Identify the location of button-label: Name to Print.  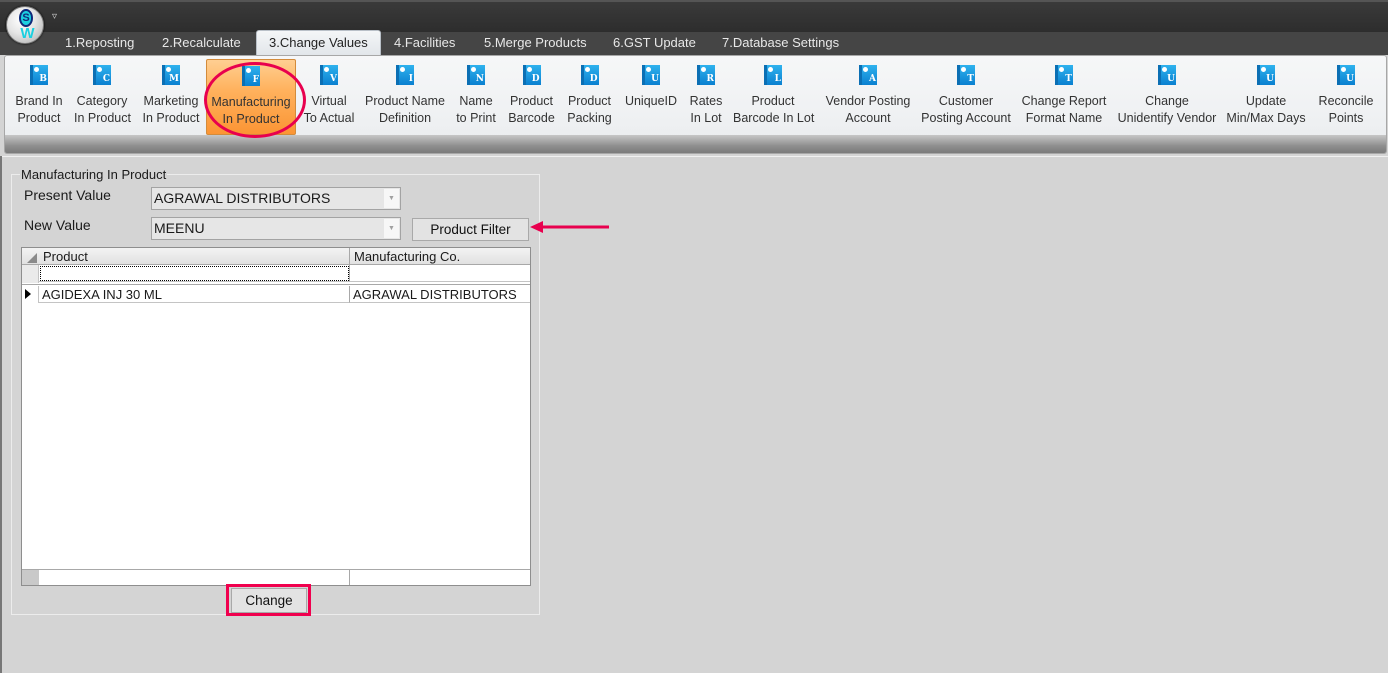
(476, 109).